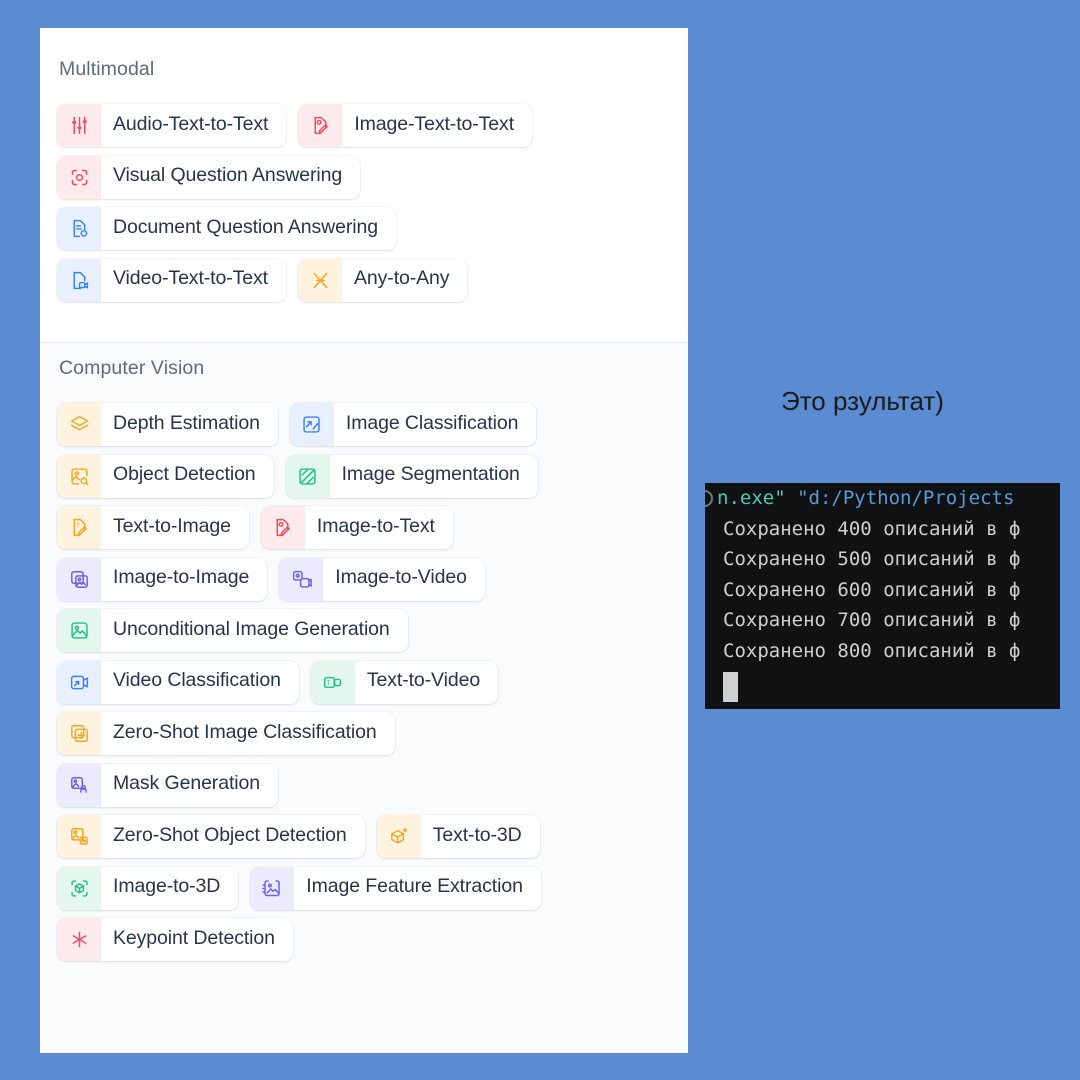 This screenshot has height=1080, width=1080. I want to click on task-chip-label: Image-to-Video, so click(401, 577).